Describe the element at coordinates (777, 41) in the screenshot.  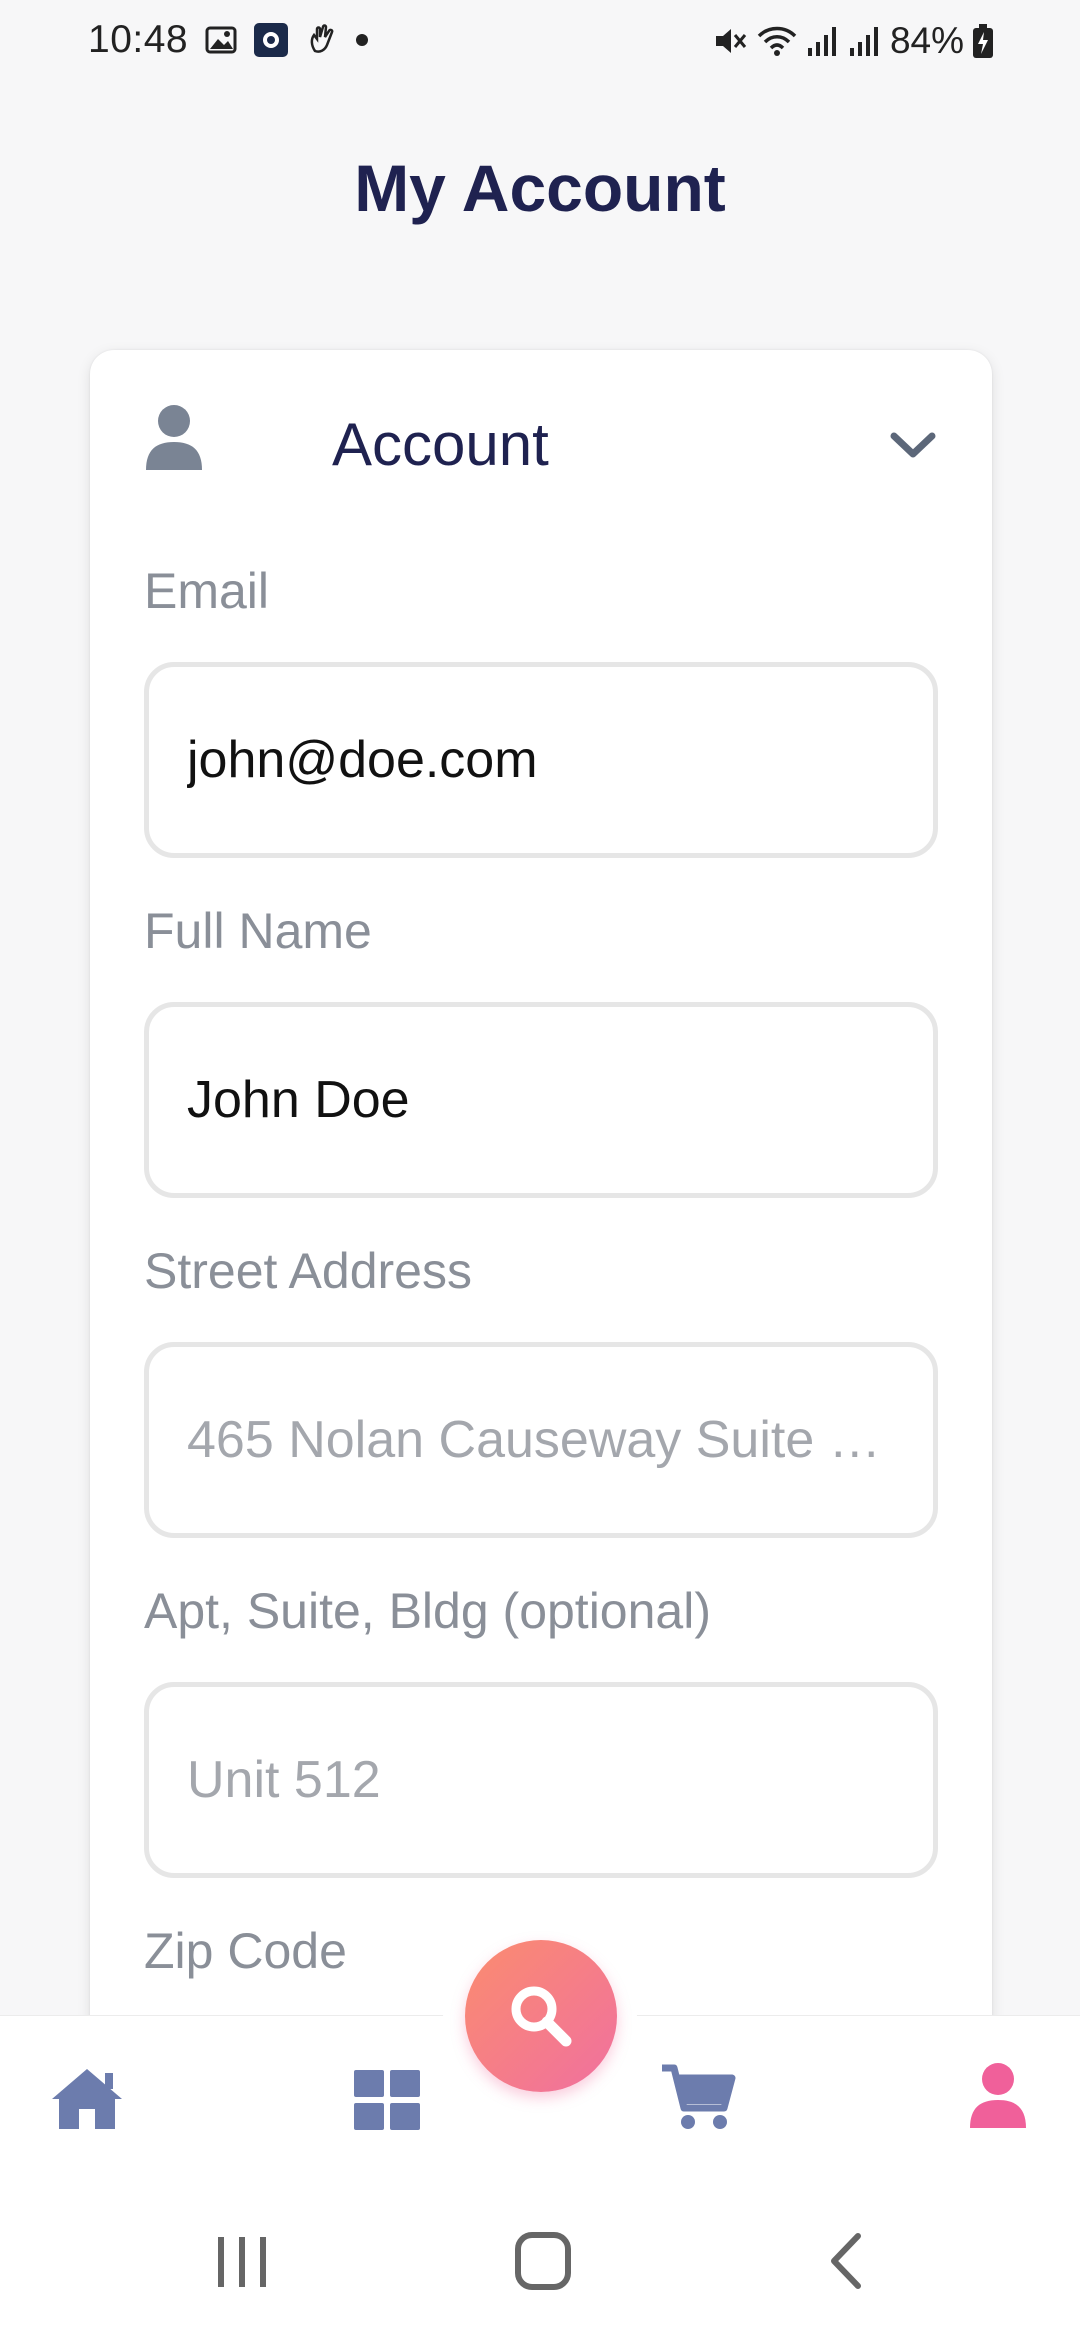
I see `wifi-icon` at that location.